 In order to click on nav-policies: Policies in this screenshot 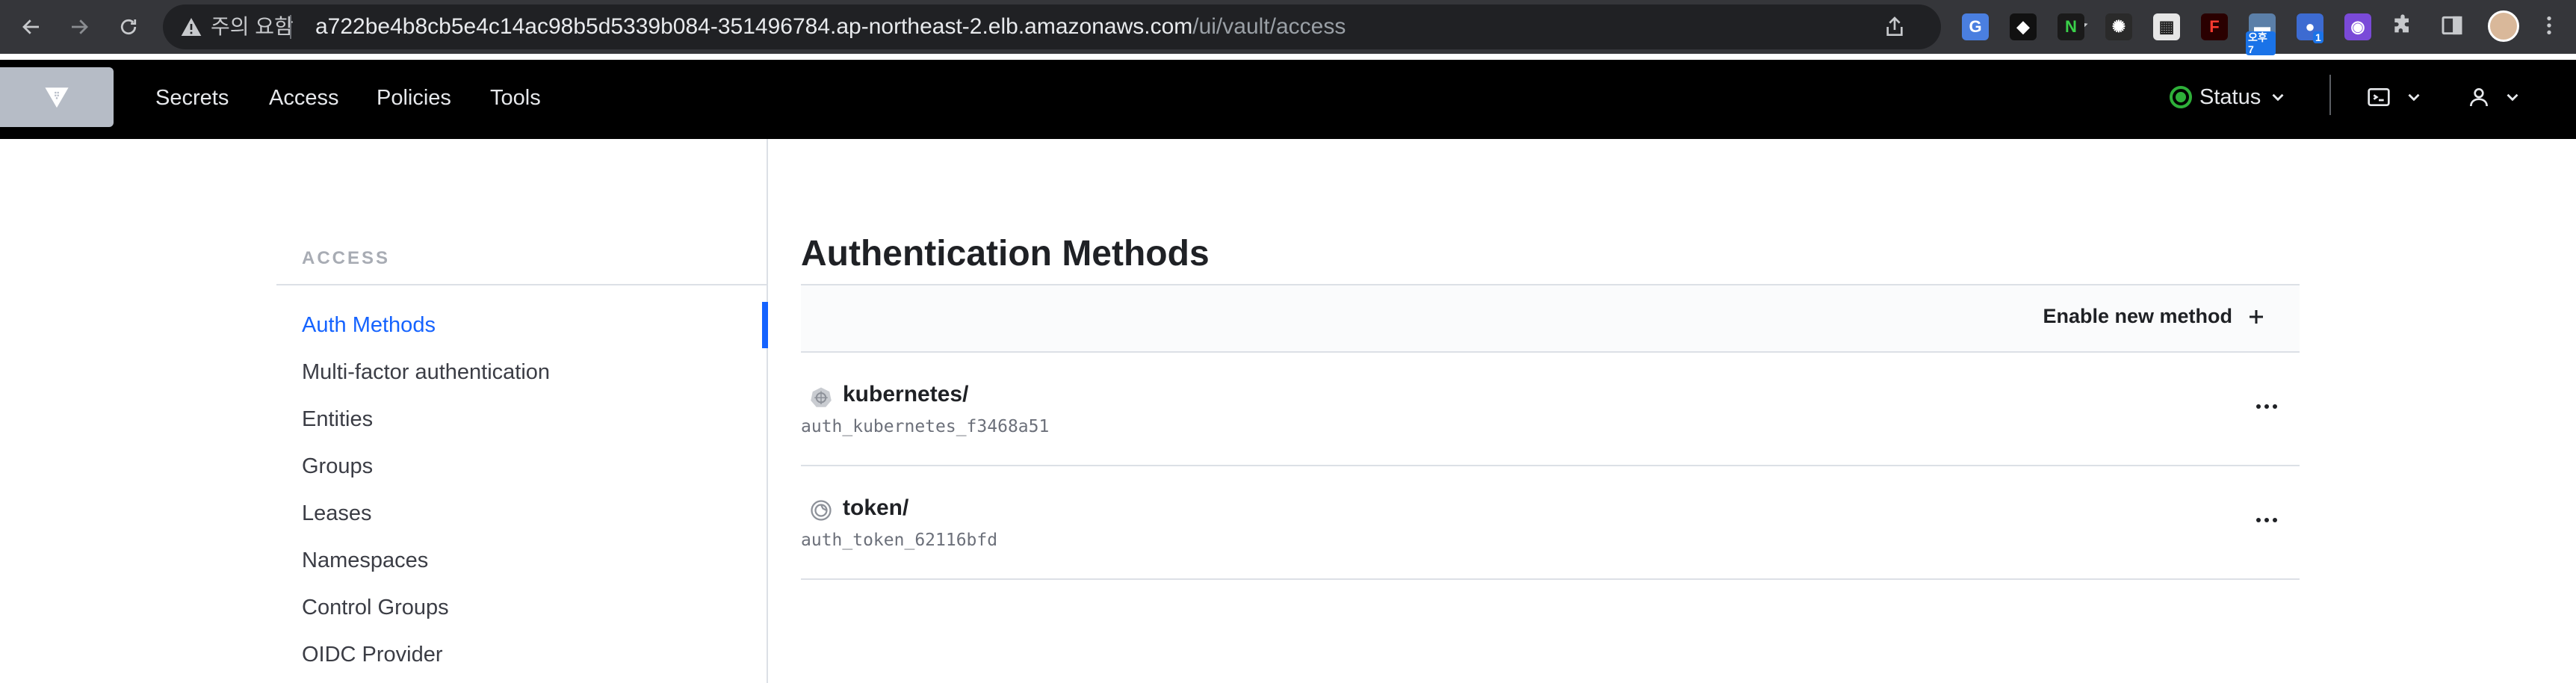, I will do `click(414, 98)`.